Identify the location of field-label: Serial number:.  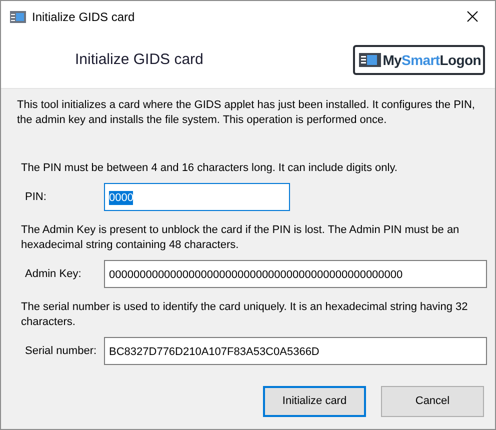
(61, 351).